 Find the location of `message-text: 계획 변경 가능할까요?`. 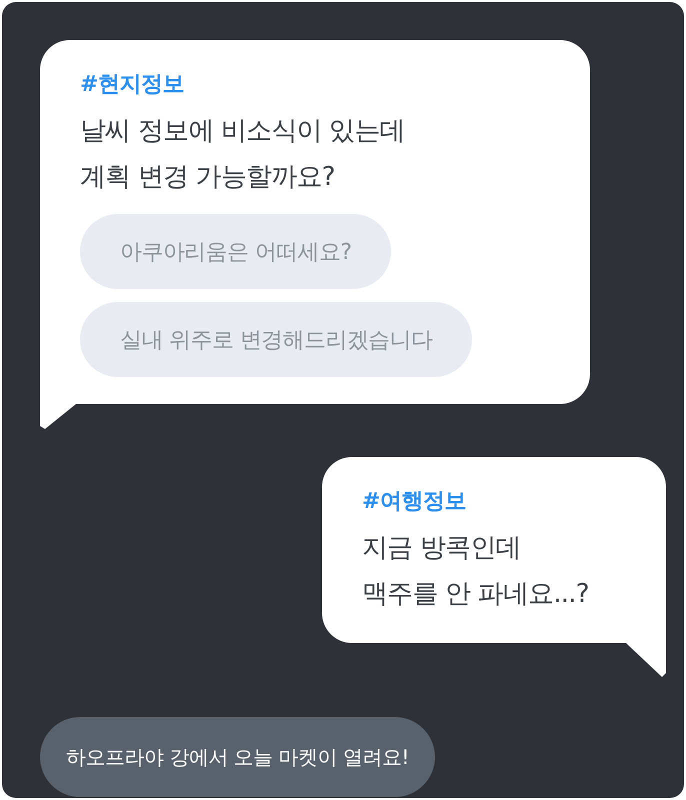

message-text: 계획 변경 가능할까요? is located at coordinates (208, 177).